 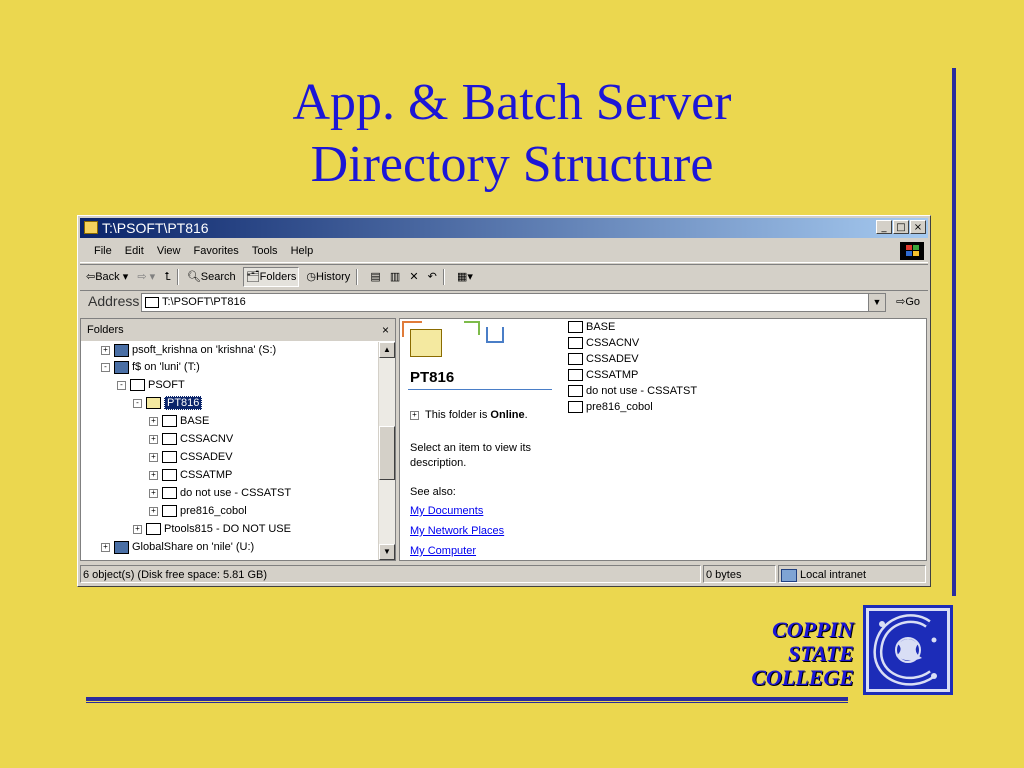 What do you see at coordinates (216, 251) in the screenshot?
I see `menu-favorites: Favorites` at bounding box center [216, 251].